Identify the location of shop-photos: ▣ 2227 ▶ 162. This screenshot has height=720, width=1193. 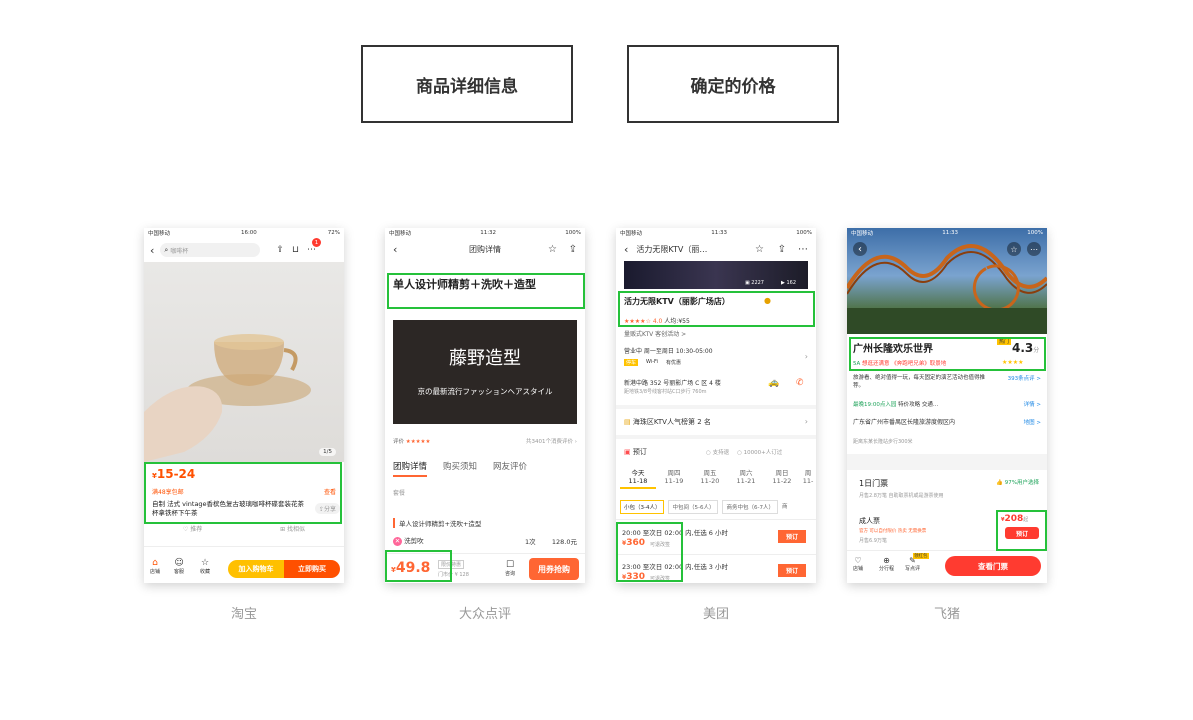
(716, 275).